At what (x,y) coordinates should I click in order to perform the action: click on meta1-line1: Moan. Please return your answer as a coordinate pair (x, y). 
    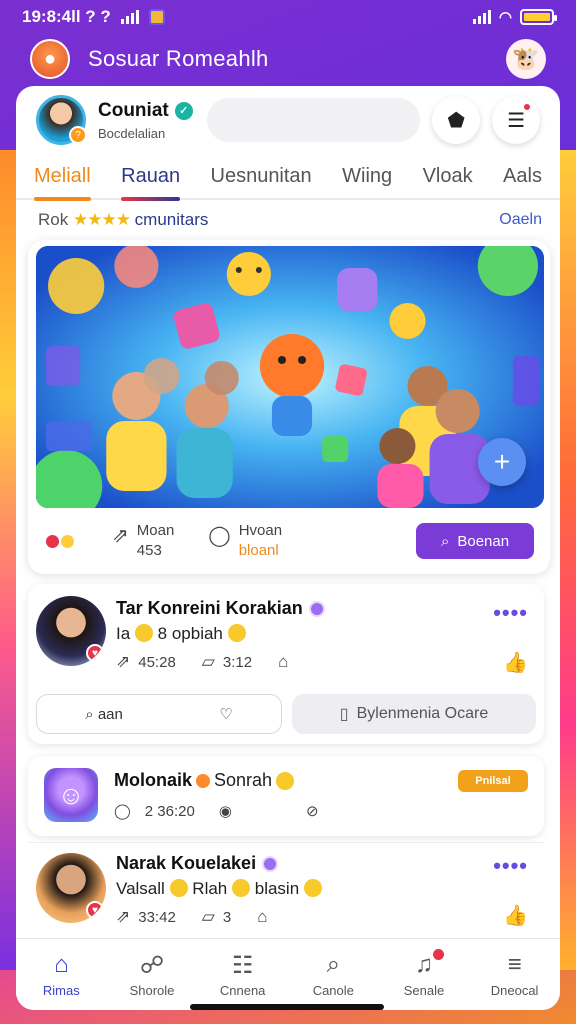
    Looking at the image, I should click on (155, 530).